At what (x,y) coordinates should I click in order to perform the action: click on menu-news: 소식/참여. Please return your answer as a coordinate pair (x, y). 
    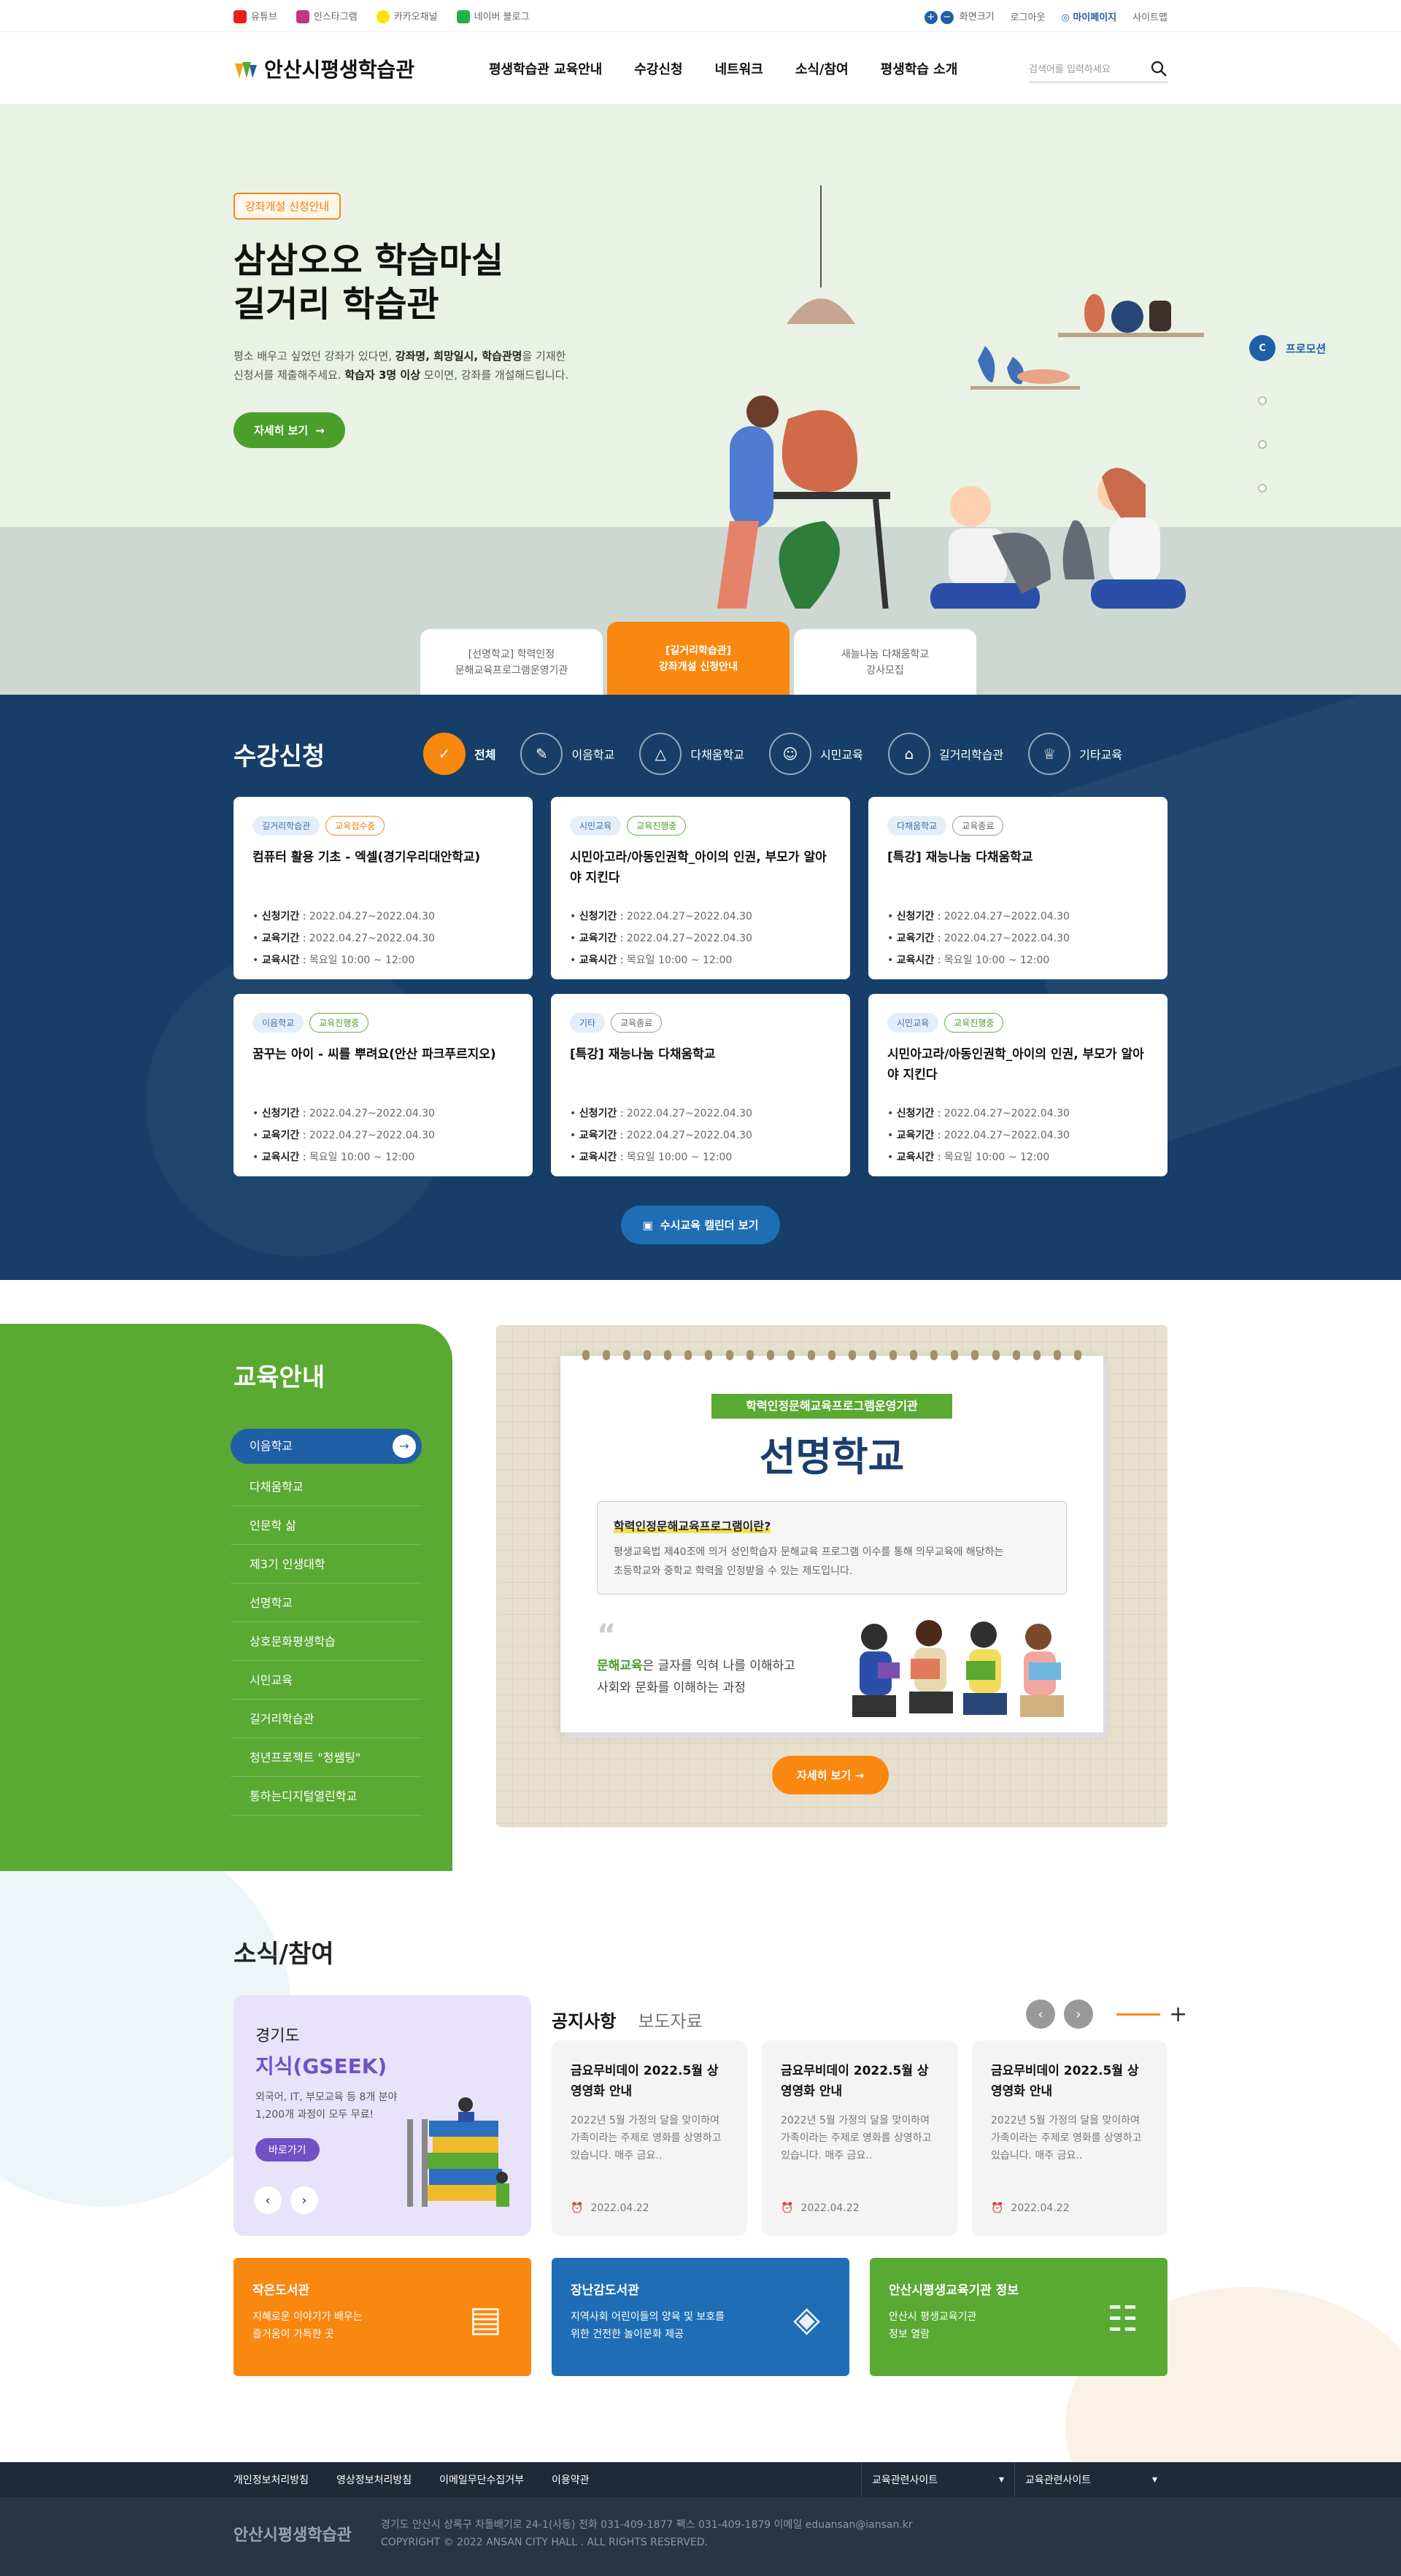
    Looking at the image, I should click on (822, 68).